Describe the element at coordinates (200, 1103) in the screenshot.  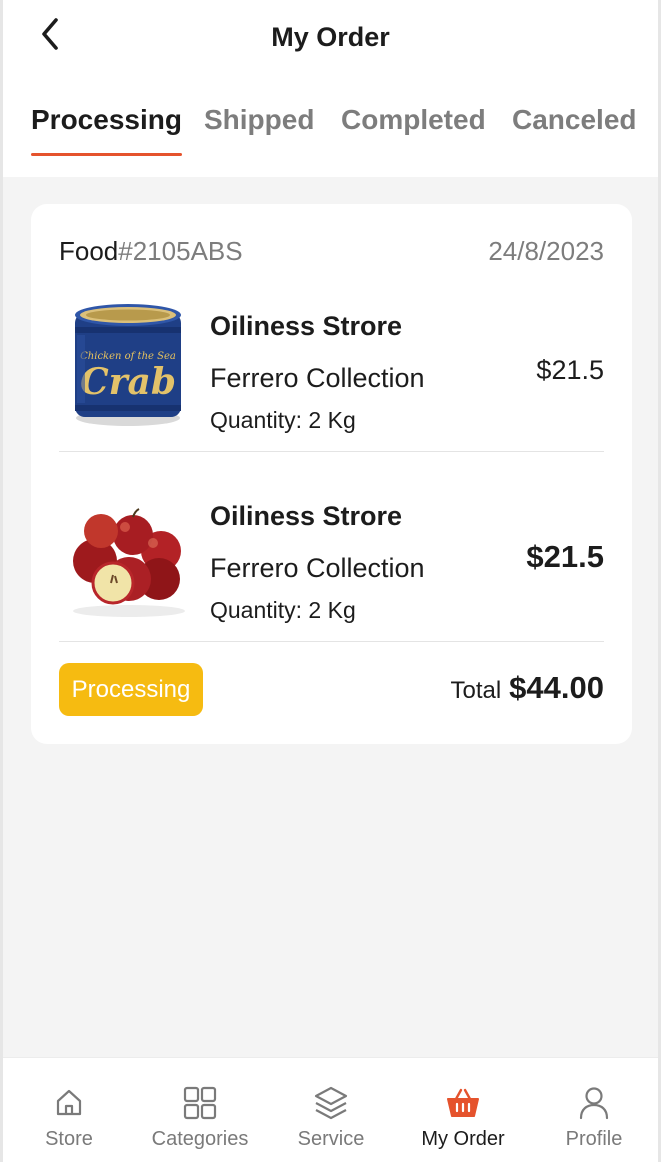
I see `grid-icon` at that location.